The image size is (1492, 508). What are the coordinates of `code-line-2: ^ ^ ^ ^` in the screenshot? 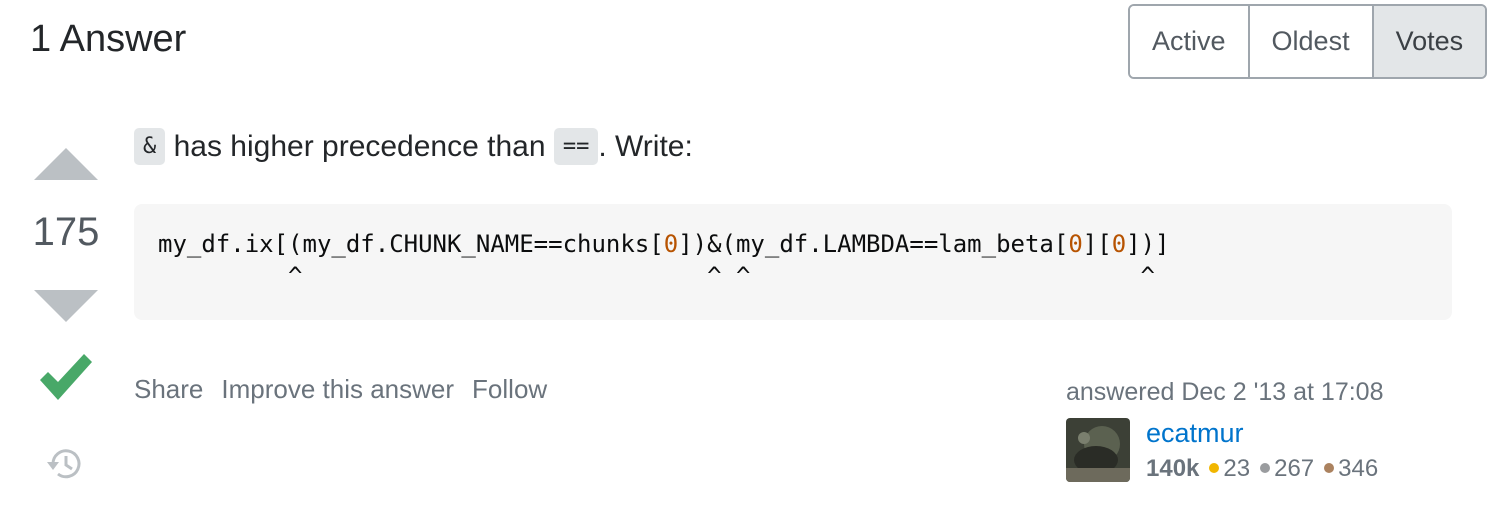 It's located at (656, 276).